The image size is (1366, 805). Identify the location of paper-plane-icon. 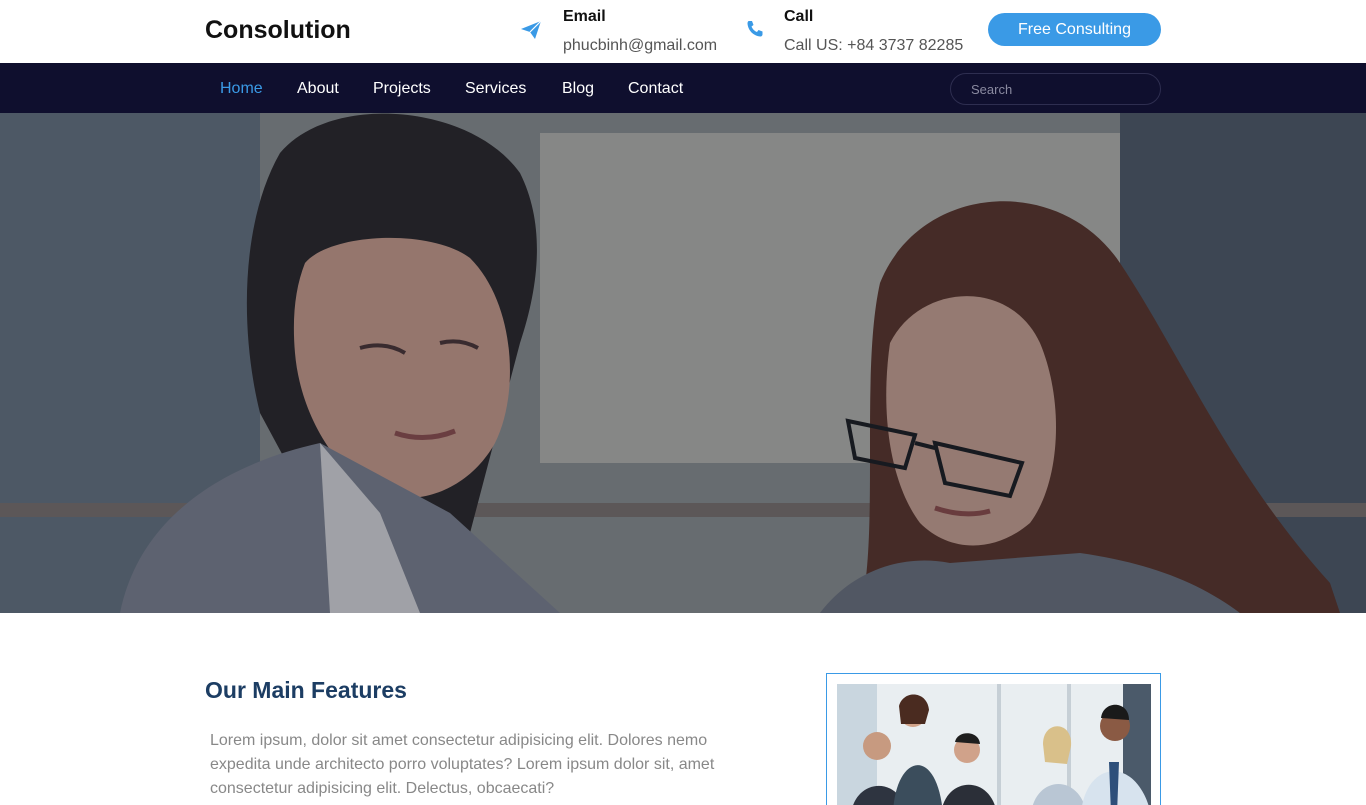
(531, 32).